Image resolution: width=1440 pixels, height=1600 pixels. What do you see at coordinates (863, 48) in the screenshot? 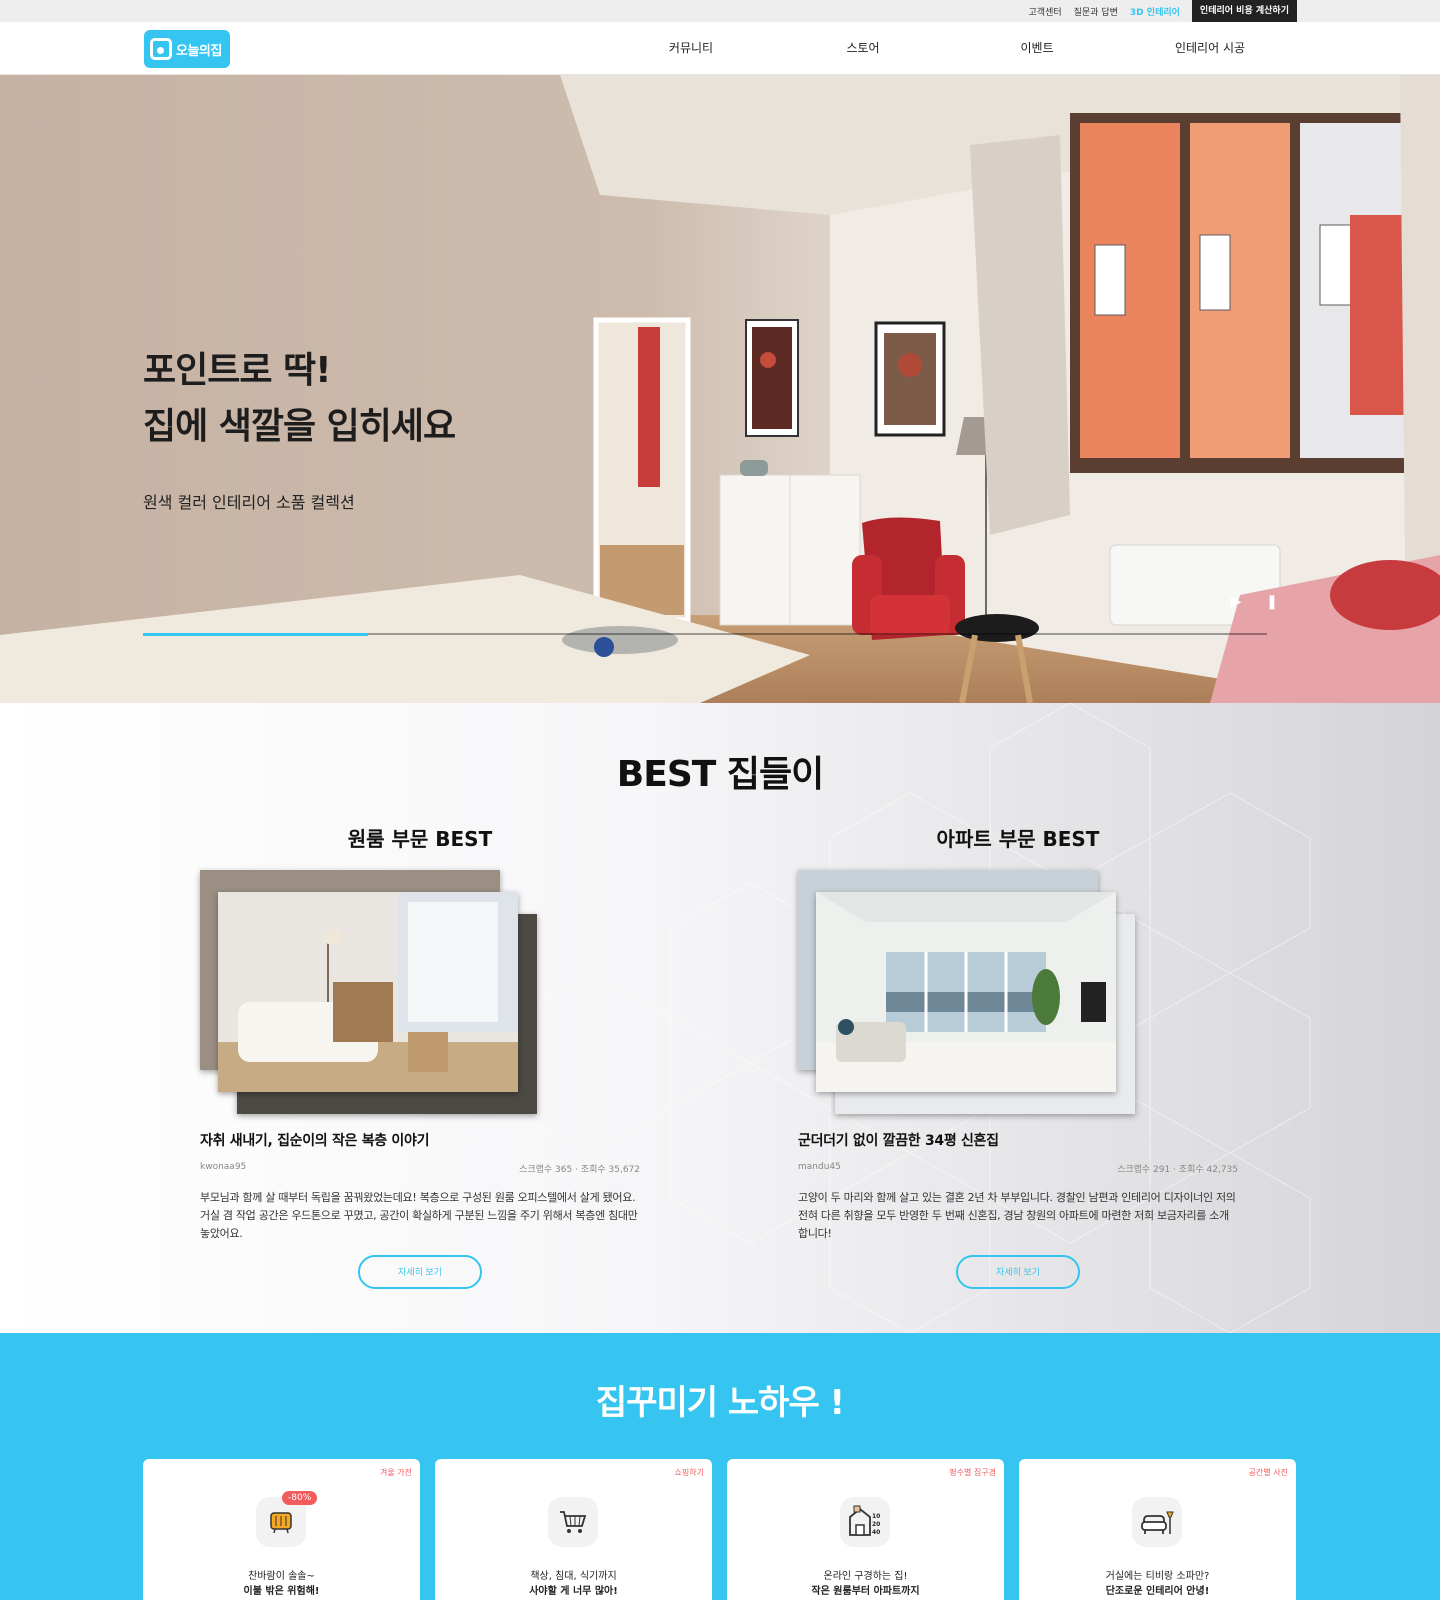
I see `nav-store: 스토어` at bounding box center [863, 48].